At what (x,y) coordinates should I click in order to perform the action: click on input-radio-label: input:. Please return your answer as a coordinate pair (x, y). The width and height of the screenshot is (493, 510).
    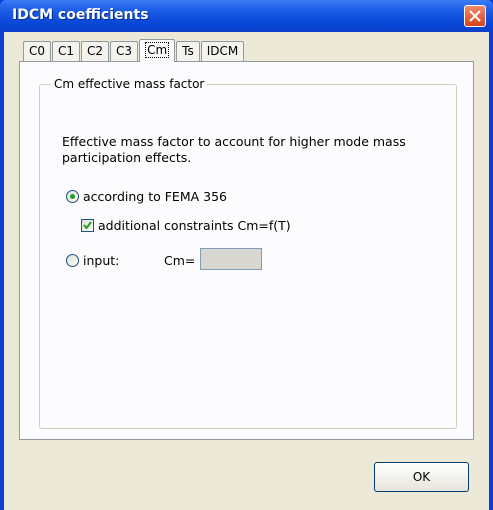
    Looking at the image, I should click on (101, 260).